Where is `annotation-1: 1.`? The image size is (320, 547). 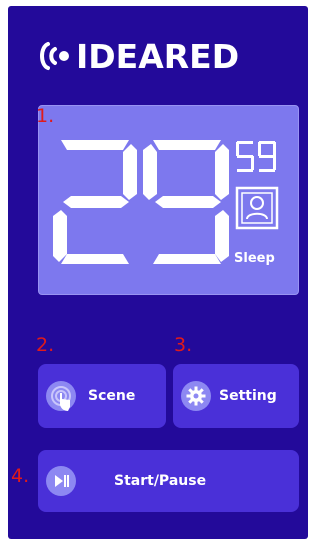 annotation-1: 1. is located at coordinates (45, 116).